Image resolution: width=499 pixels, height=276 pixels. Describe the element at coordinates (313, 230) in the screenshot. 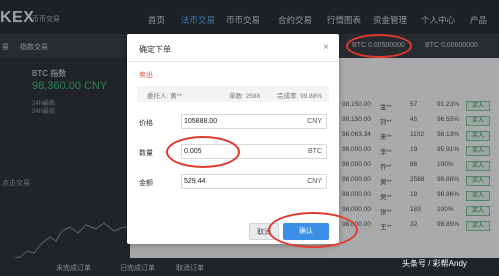

I see `highlight-ring-confirm` at that location.